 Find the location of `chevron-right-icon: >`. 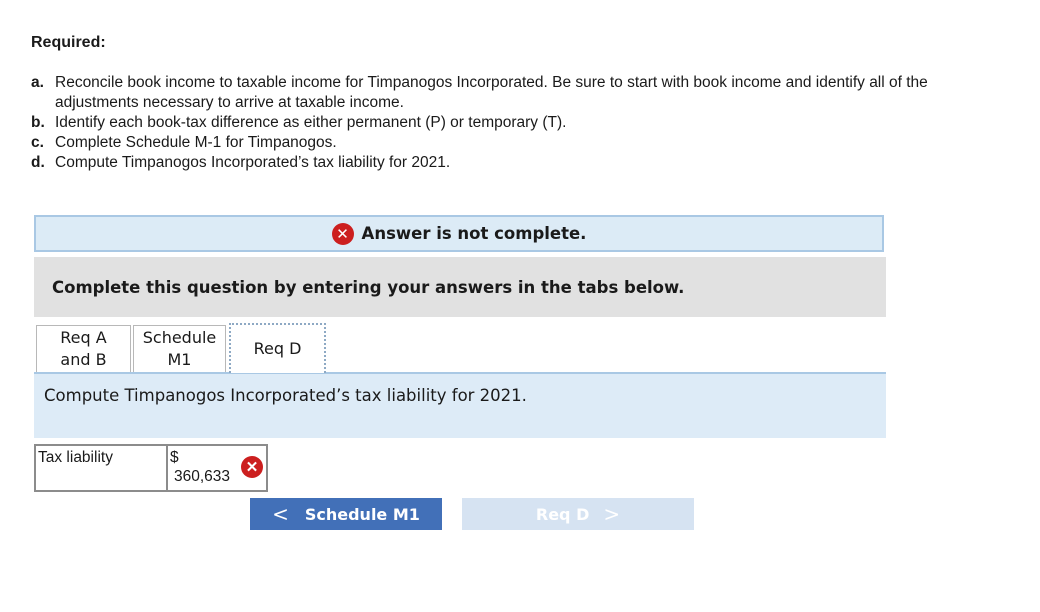

chevron-right-icon: > is located at coordinates (612, 514).